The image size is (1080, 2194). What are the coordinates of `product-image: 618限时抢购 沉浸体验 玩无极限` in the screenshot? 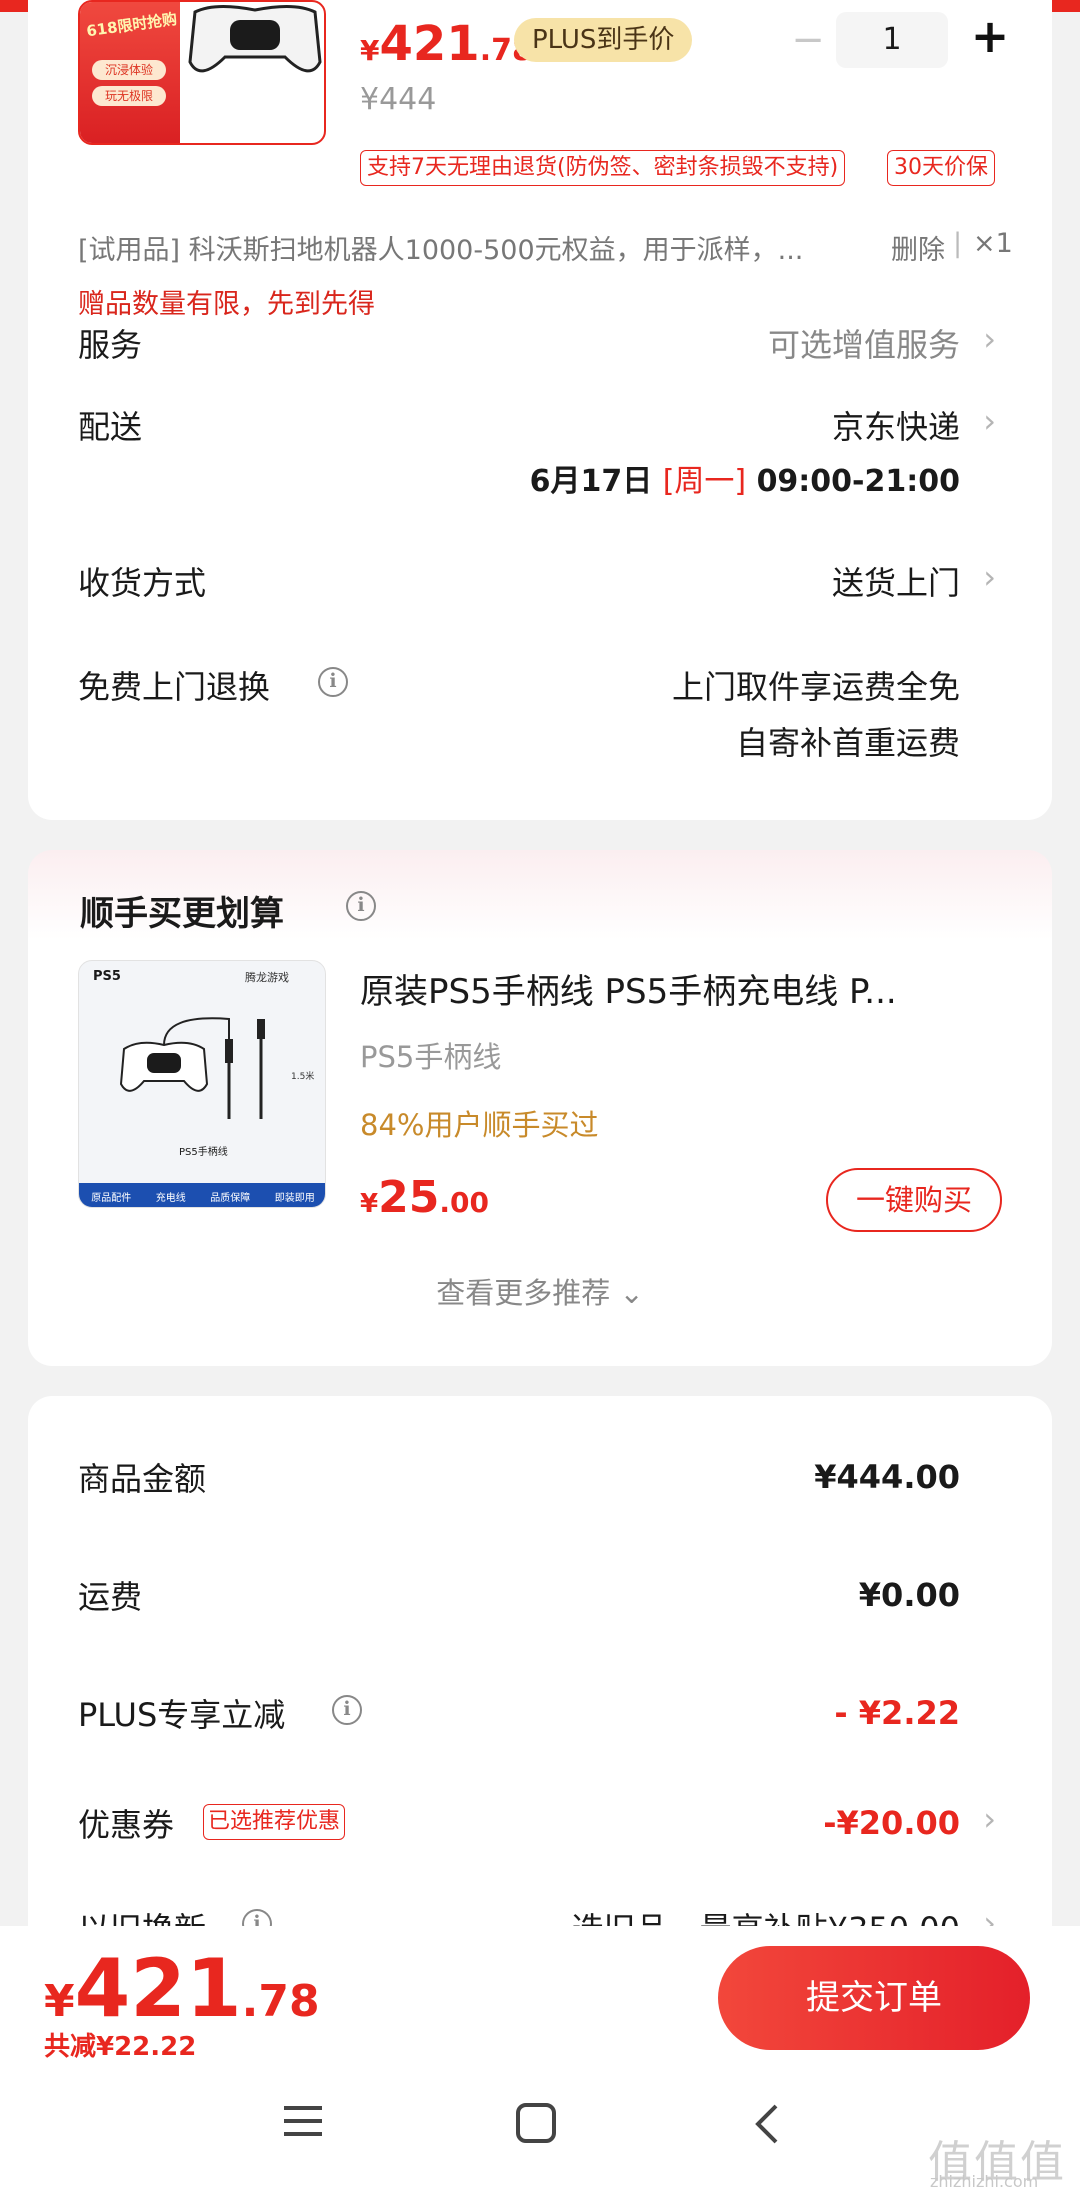 It's located at (202, 72).